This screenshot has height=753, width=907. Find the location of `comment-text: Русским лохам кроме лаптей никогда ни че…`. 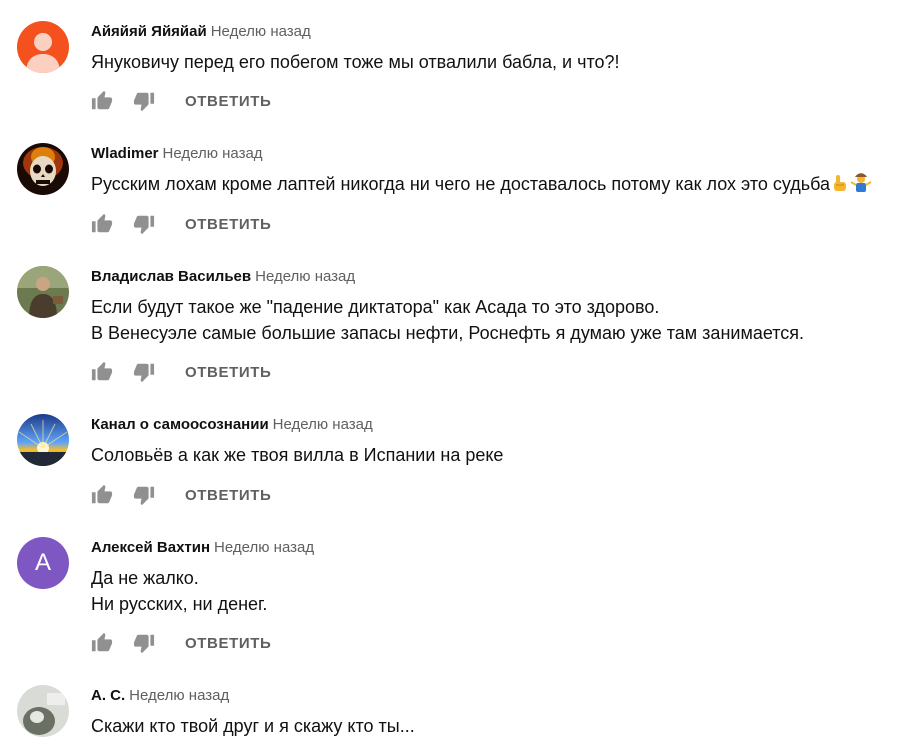

comment-text: Русским лохам кроме лаптей никогда ни че… is located at coordinates (481, 184).